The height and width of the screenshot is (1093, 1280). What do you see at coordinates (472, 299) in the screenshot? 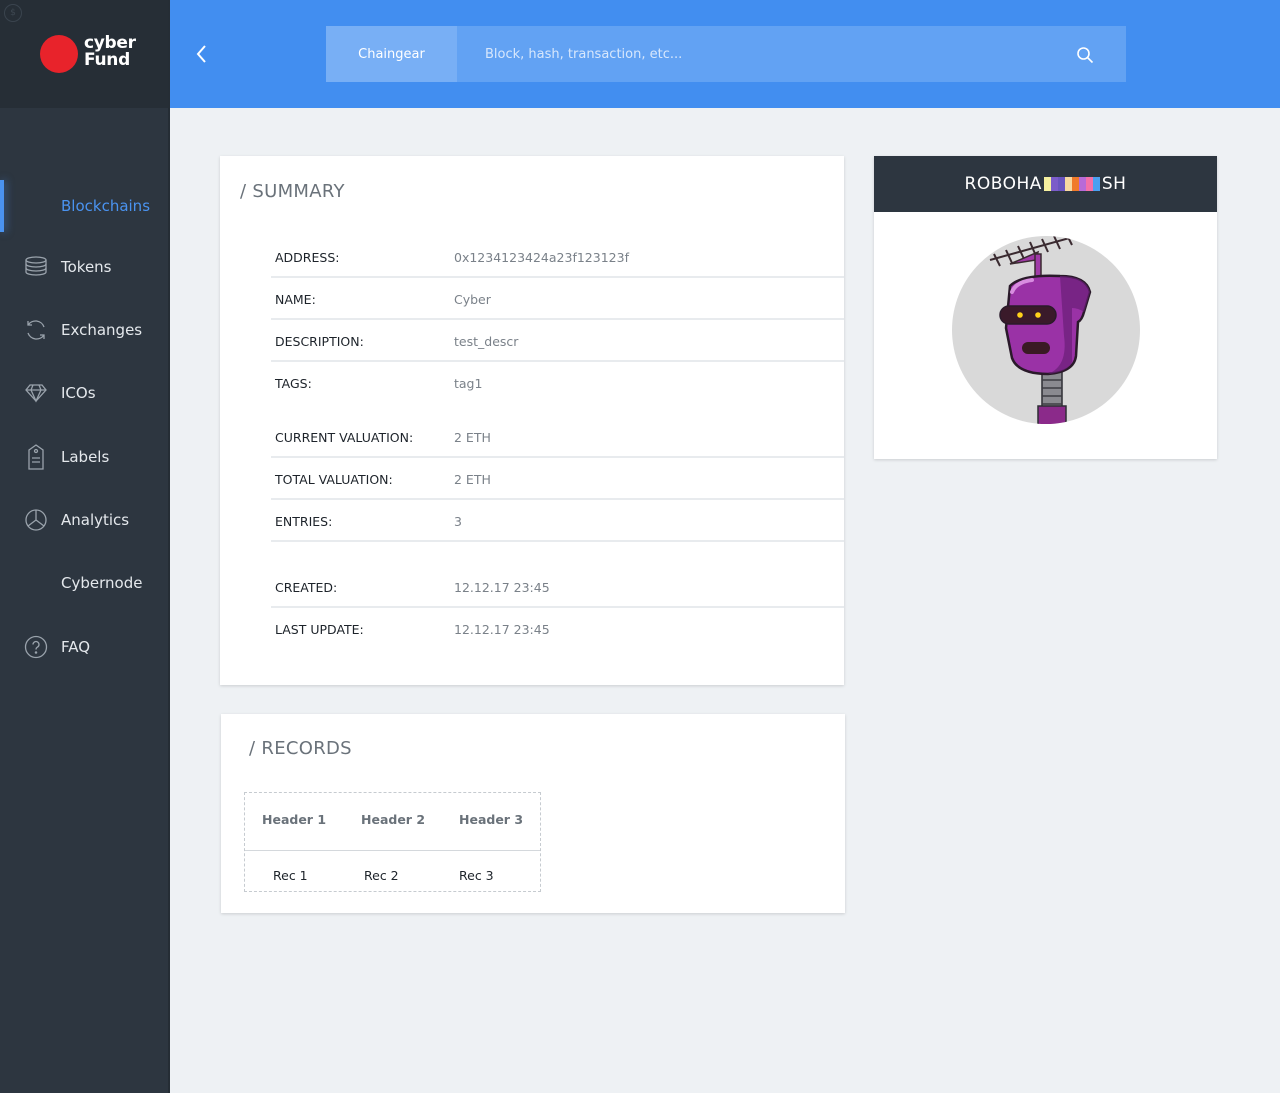
I see `field-value: Cyber` at bounding box center [472, 299].